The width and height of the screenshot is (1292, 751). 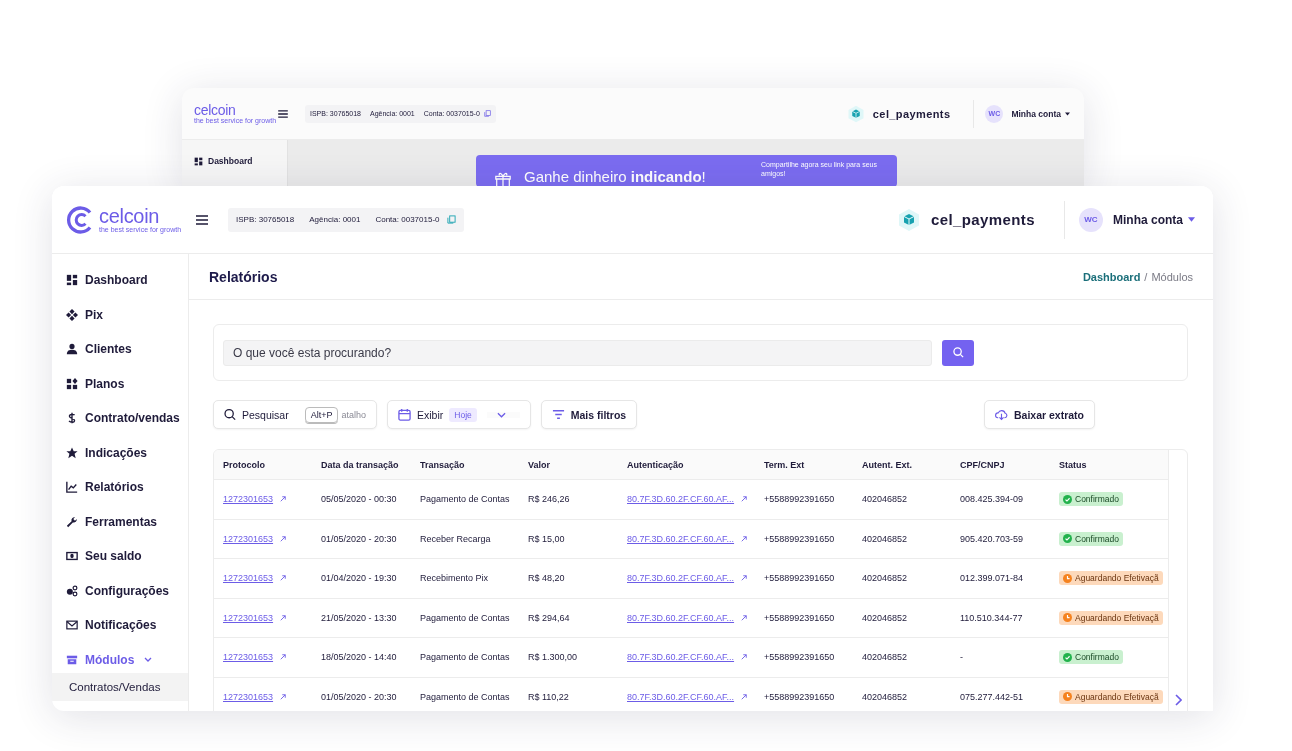 I want to click on breadcrumb-link: Módulos, so click(x=1172, y=276).